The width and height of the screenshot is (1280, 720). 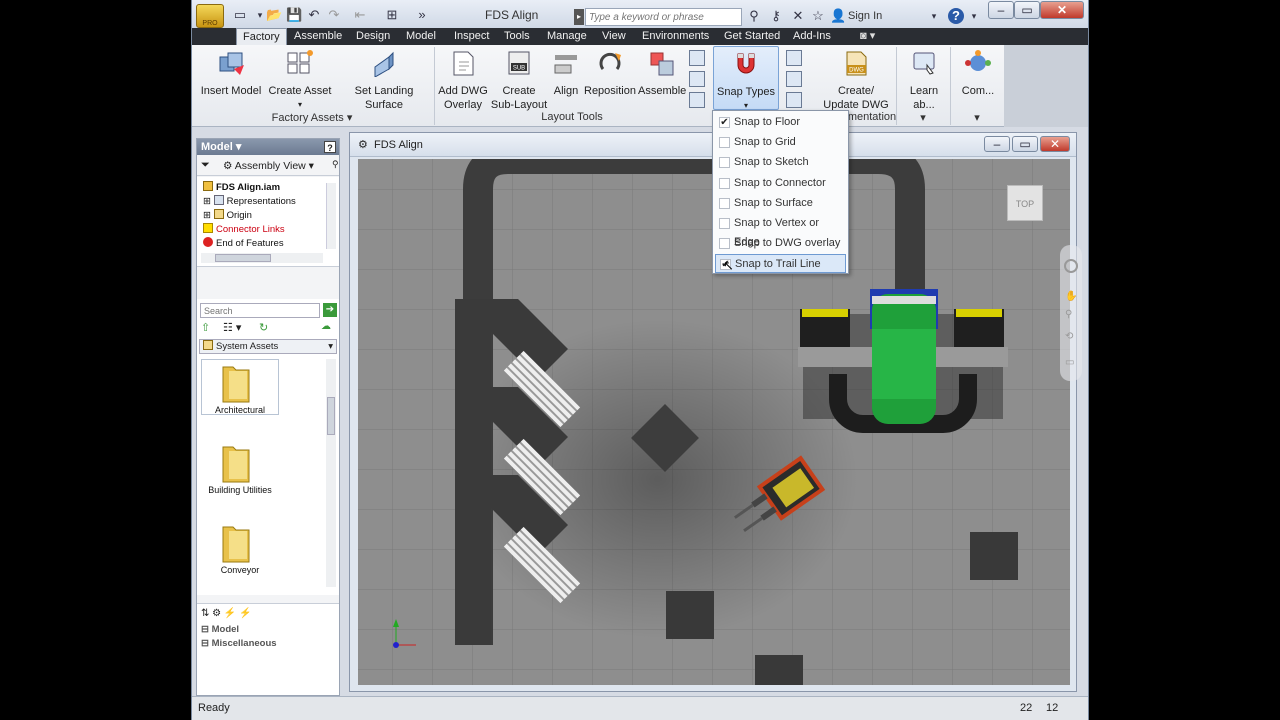 I want to click on assemble-button: Assemble, so click(x=662, y=73).